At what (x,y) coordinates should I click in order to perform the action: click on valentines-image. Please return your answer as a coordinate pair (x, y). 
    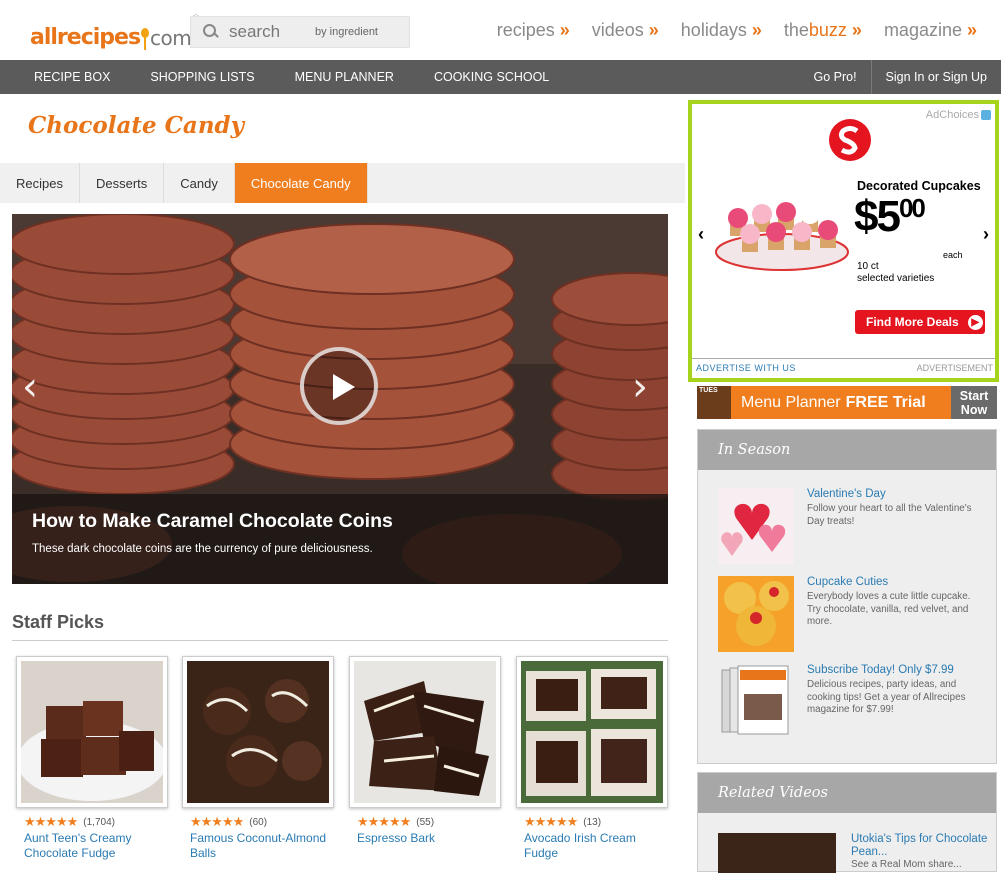
    Looking at the image, I should click on (756, 526).